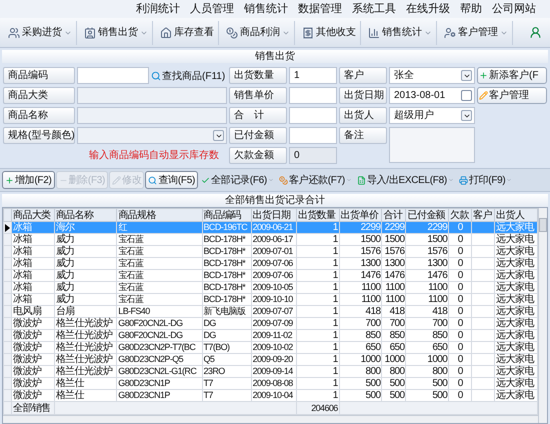 This screenshot has height=424, width=550. What do you see at coordinates (33, 312) in the screenshot?
I see `table-cell: 电风扇` at bounding box center [33, 312].